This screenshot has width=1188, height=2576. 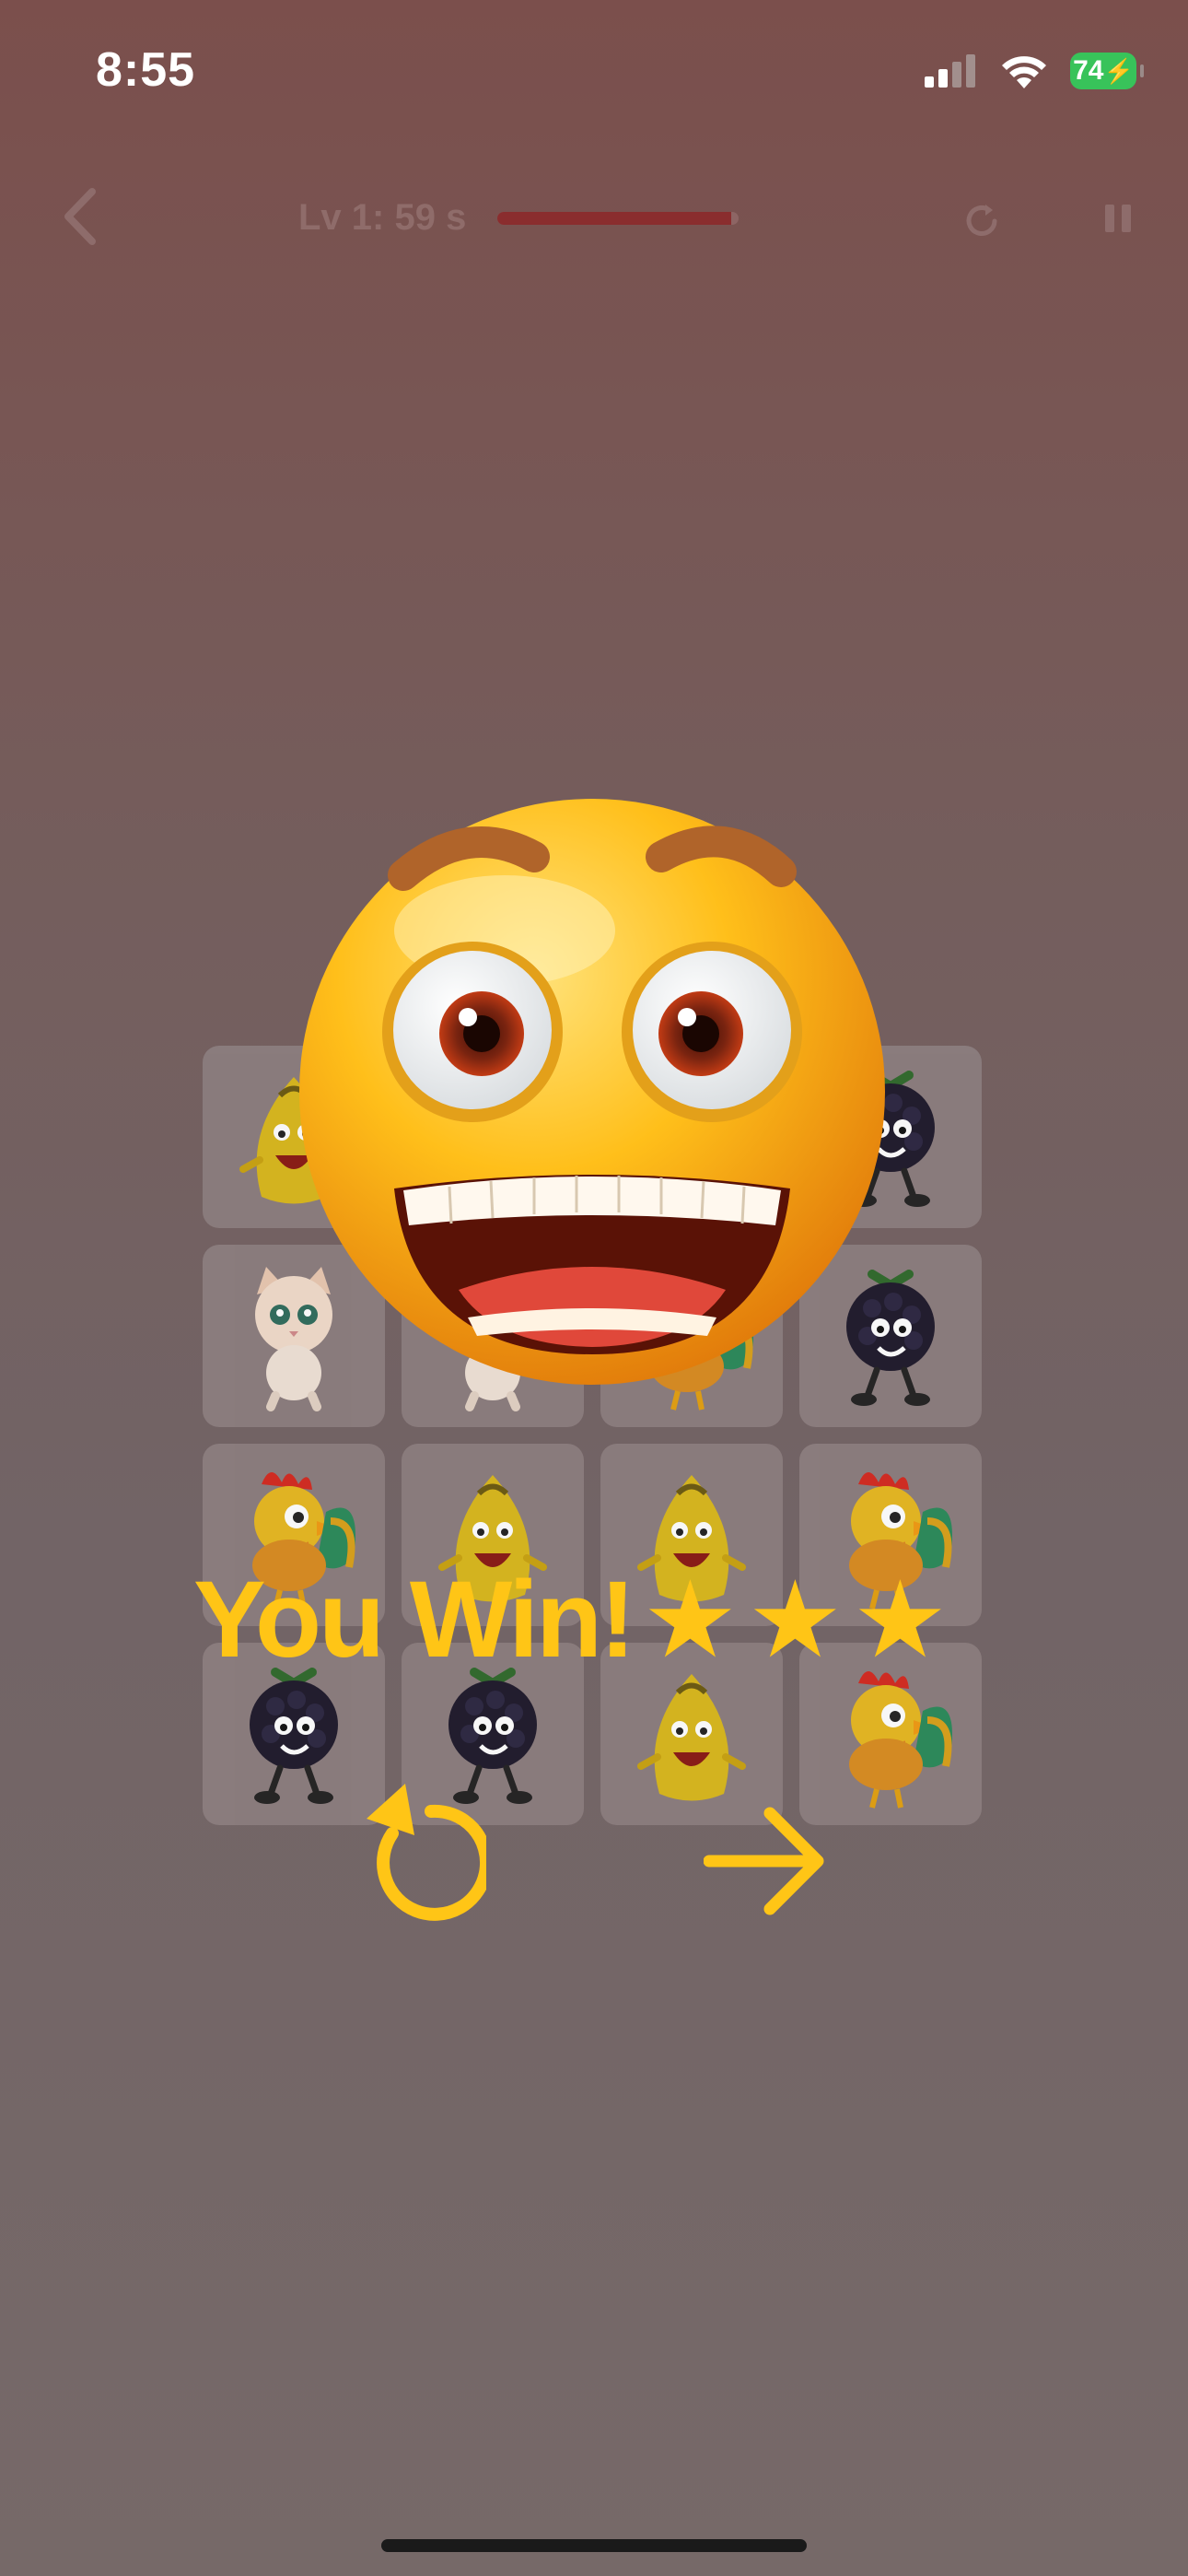 I want to click on star-rating: ★ ★ ★, so click(x=795, y=1619).